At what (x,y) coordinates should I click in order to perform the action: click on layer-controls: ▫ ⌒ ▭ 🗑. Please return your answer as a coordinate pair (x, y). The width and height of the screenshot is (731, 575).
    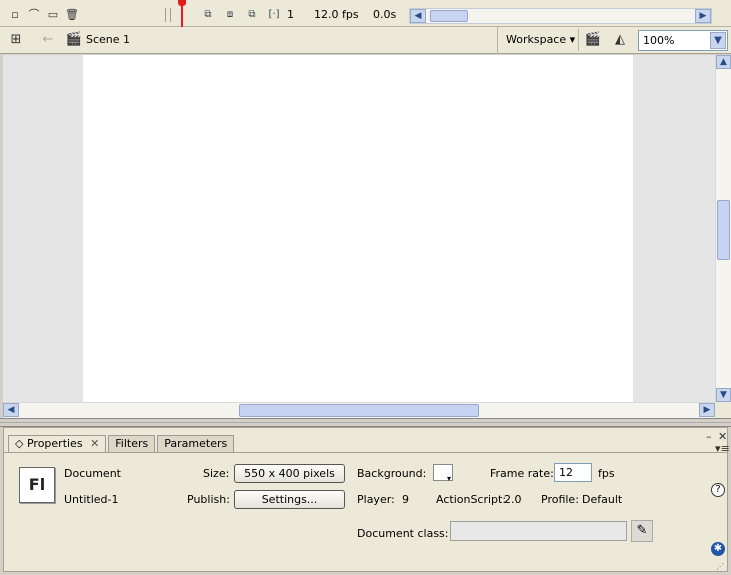
    Looking at the image, I should click on (43, 14).